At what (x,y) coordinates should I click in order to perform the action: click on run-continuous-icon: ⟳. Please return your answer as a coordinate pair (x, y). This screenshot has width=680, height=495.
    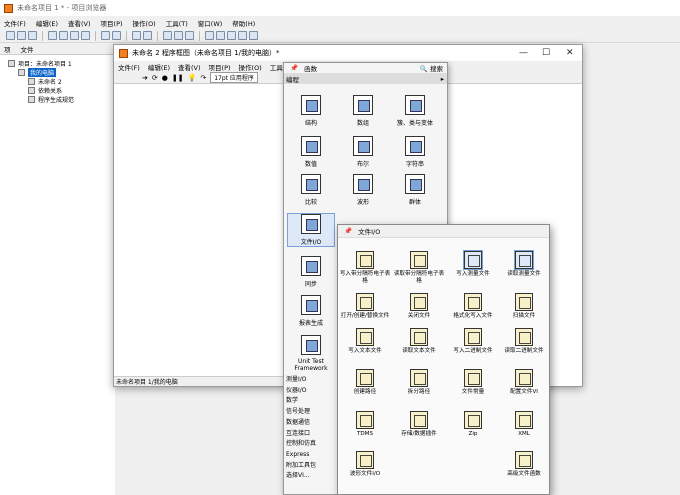
    Looking at the image, I should click on (155, 78).